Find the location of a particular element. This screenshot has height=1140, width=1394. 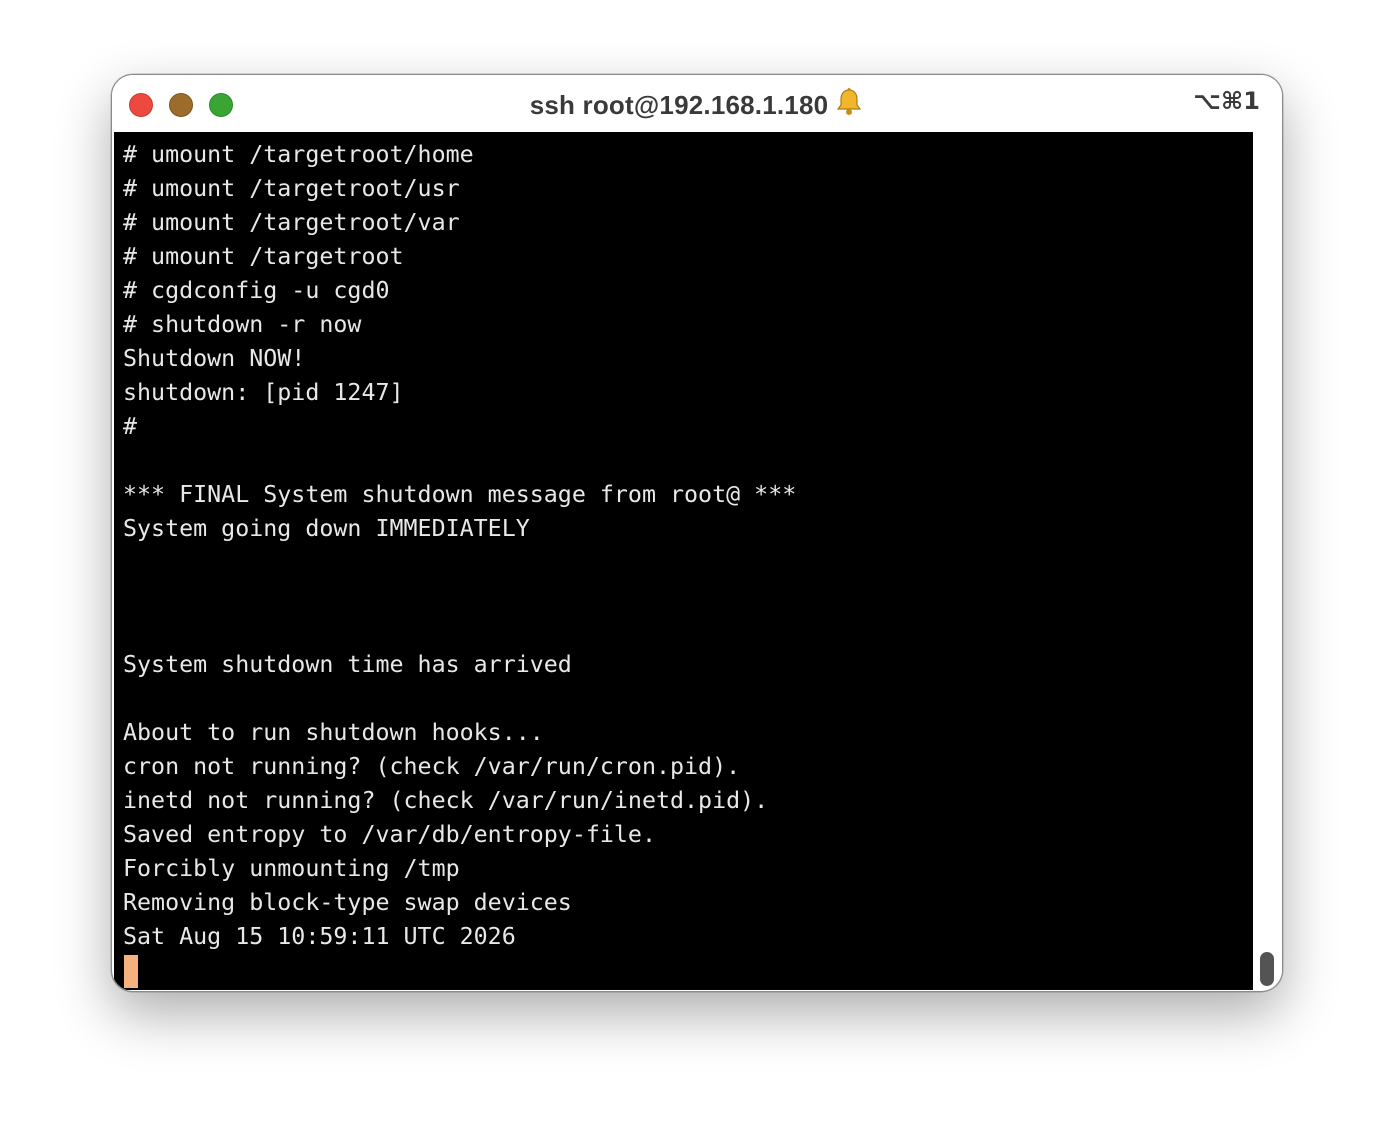

terminal-line: System going down IMMEDIATELY is located at coordinates (326, 528).